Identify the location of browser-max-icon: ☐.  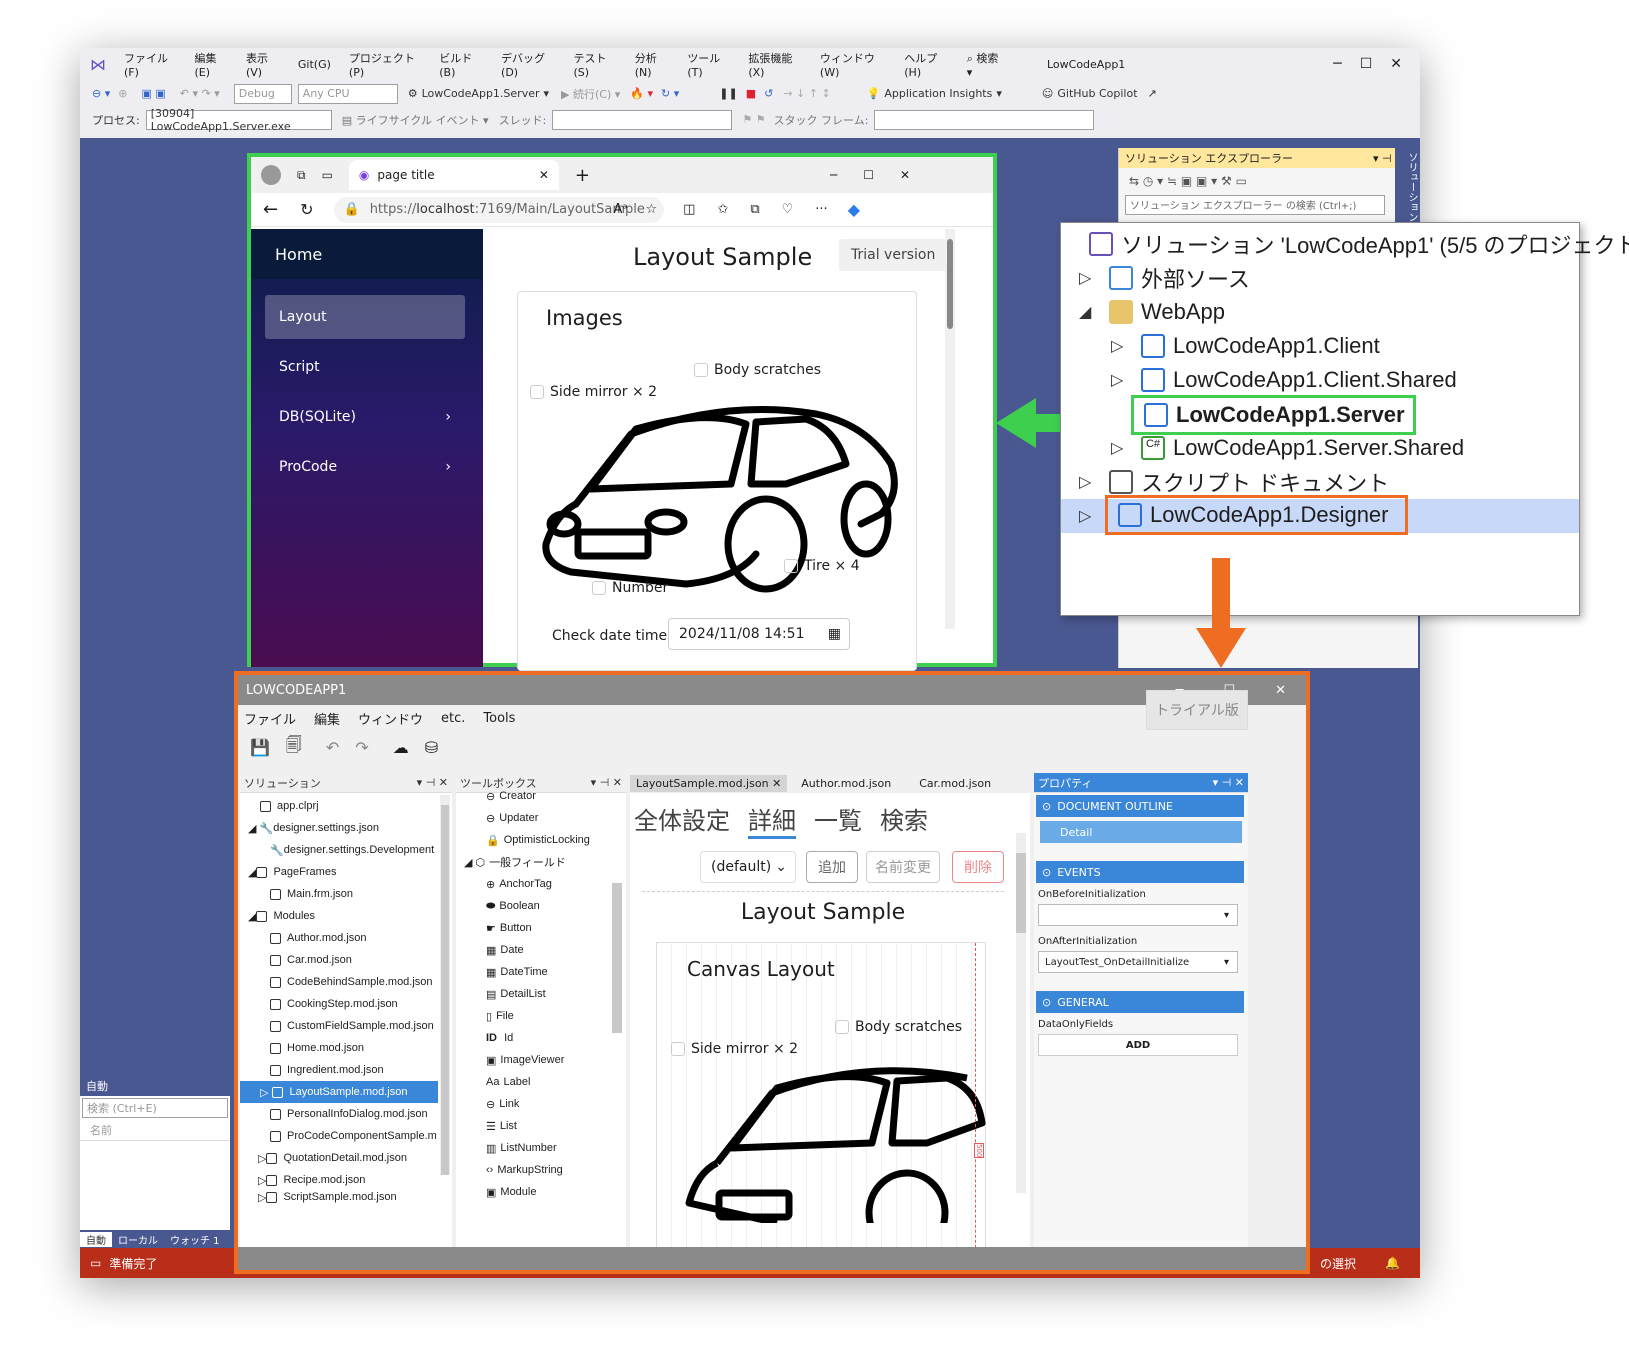
(868, 175).